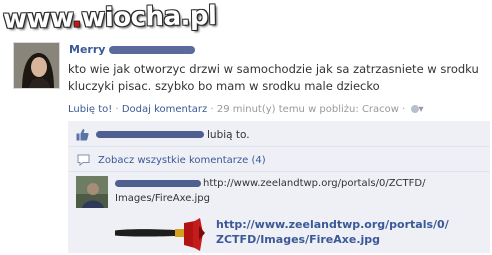  I want to click on watermark-domain: wiocha.pl, so click(149, 17).